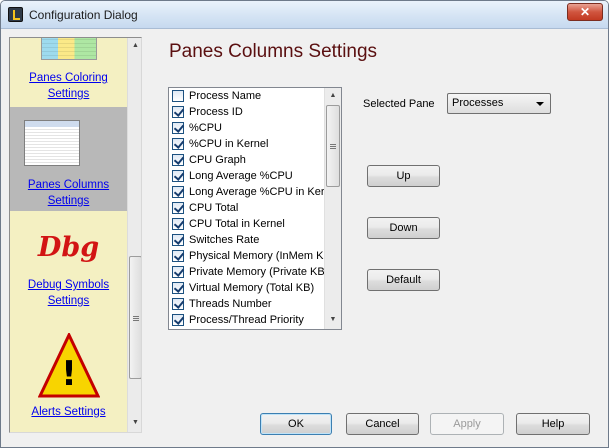 The width and height of the screenshot is (609, 448). I want to click on column-label: Threads Number, so click(230, 304).